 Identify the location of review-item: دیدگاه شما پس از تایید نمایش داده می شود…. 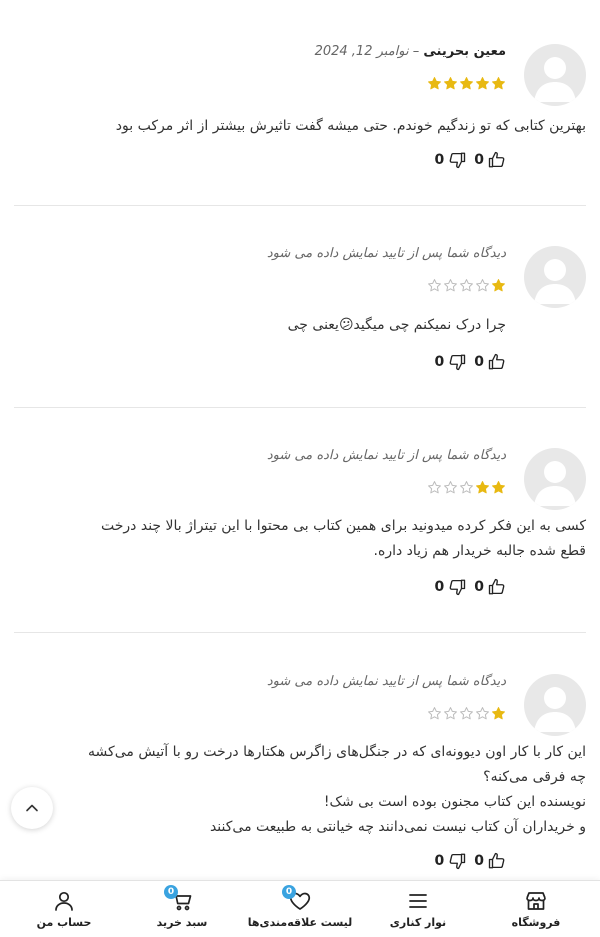
(300, 316).